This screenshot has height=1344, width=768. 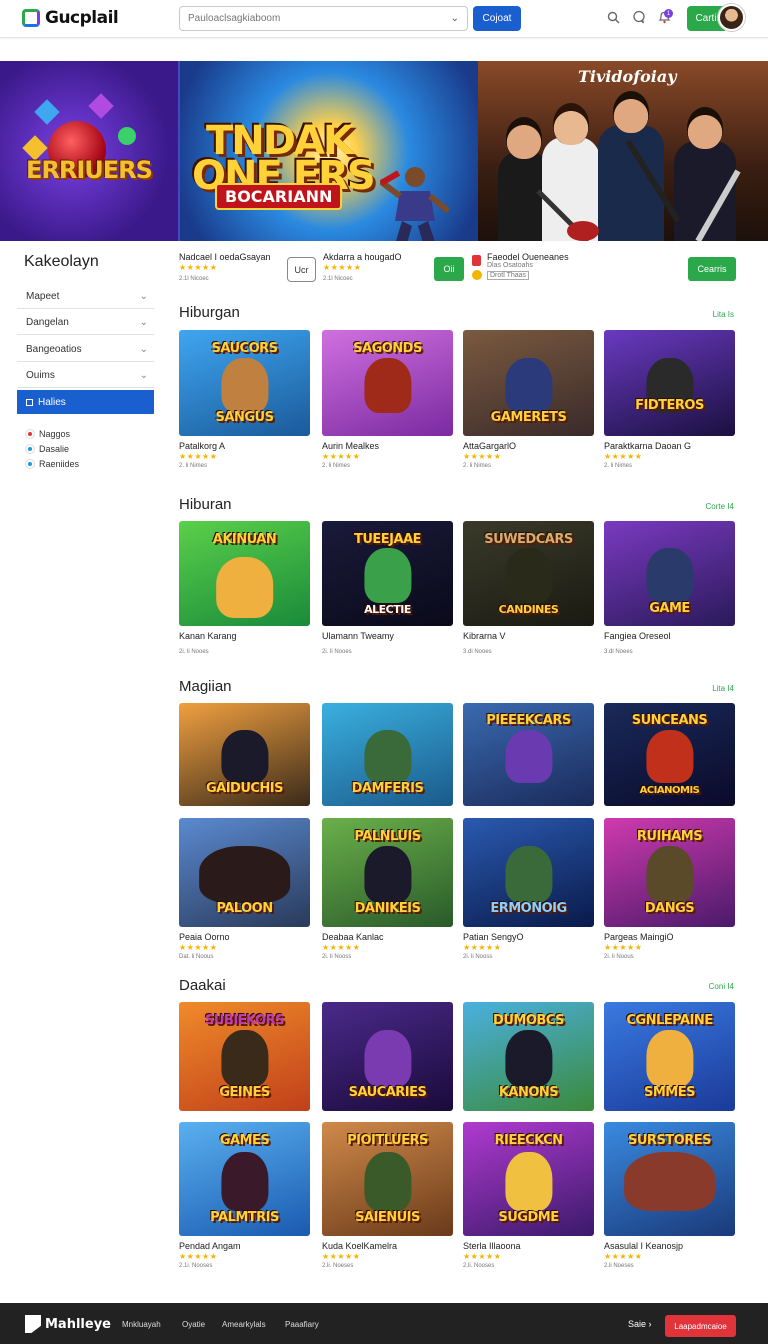 What do you see at coordinates (619, 957) in the screenshot?
I see `game-meta: 2i. li Noous` at bounding box center [619, 957].